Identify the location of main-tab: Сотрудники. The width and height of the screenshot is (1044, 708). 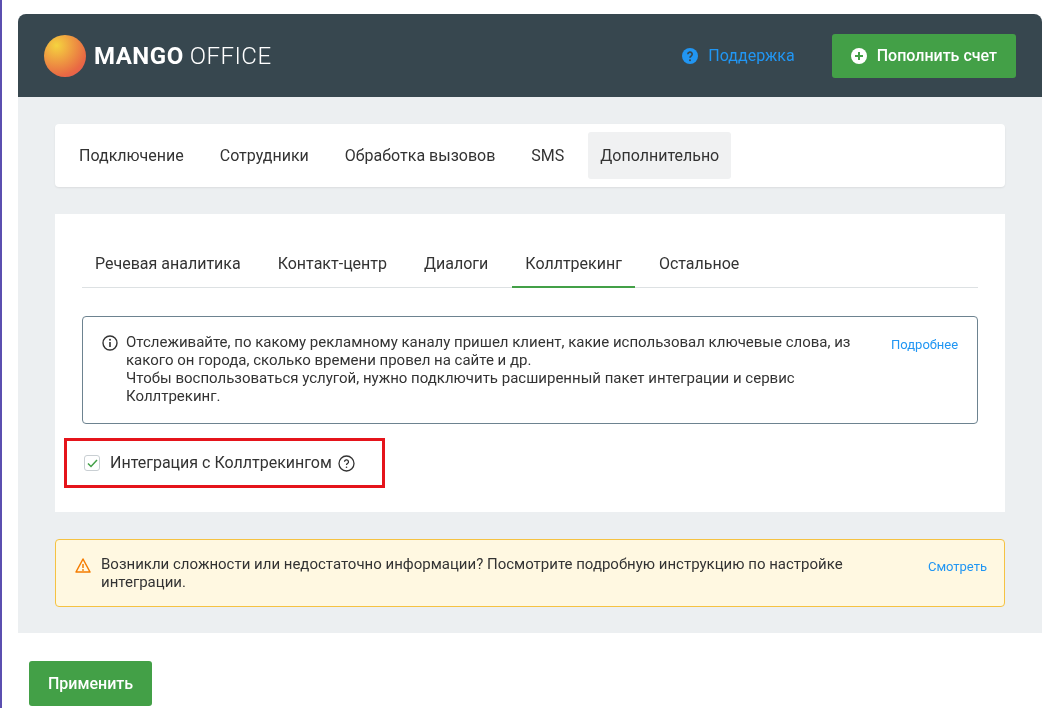
(264, 155).